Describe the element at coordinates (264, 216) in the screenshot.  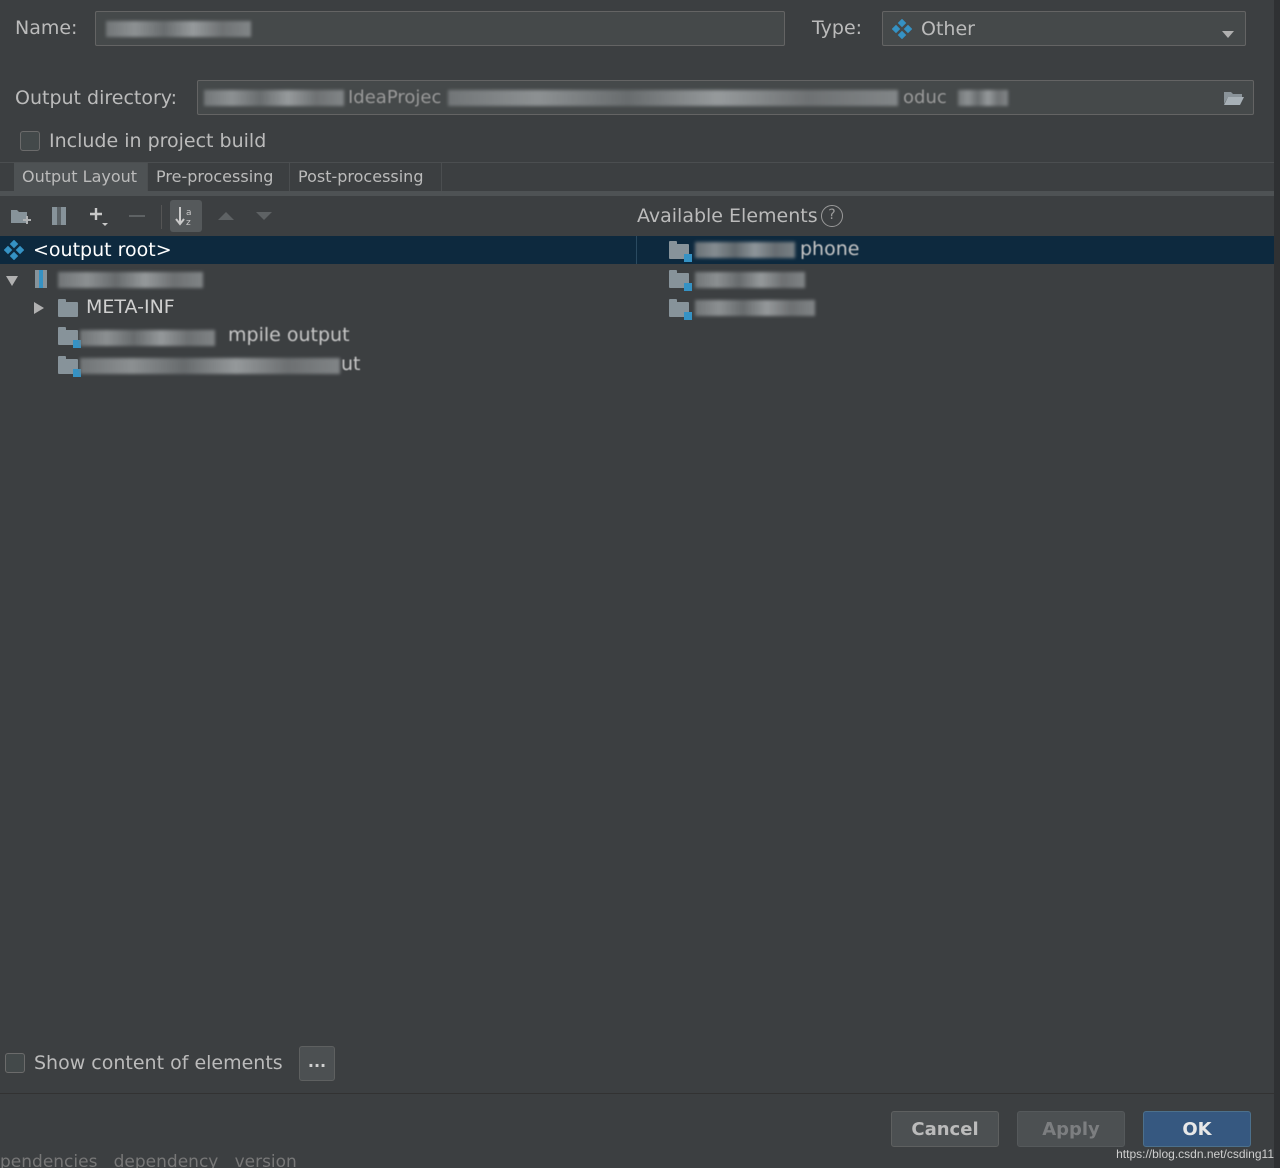
I see `move-down-icon` at that location.